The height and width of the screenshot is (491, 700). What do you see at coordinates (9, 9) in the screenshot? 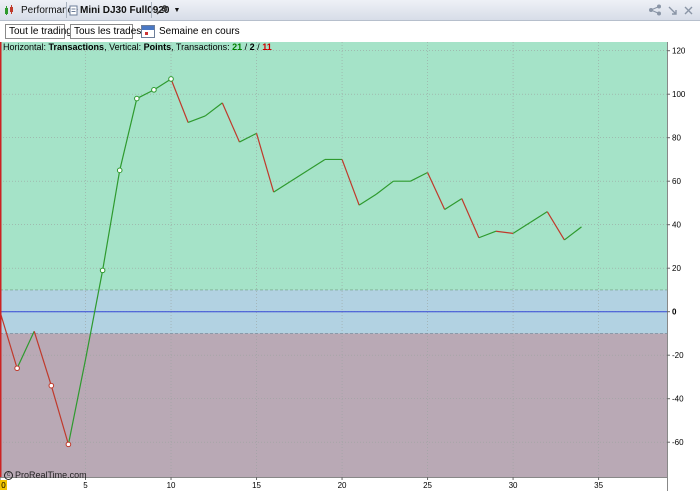
I see `candlestick-icon` at bounding box center [9, 9].